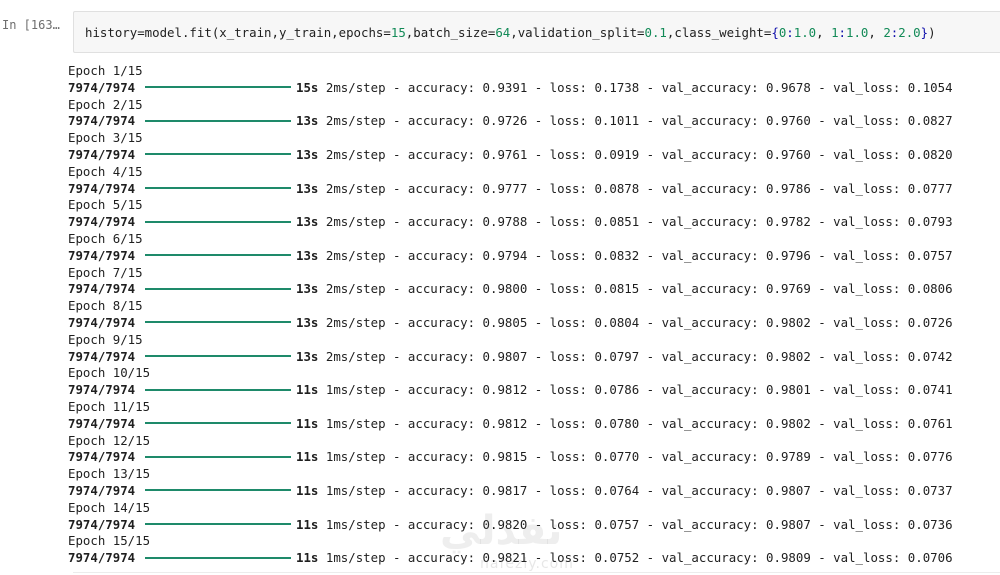 The height and width of the screenshot is (575, 1000). Describe the element at coordinates (655, 32) in the screenshot. I see `code-validation-split-value: 0.1` at that location.